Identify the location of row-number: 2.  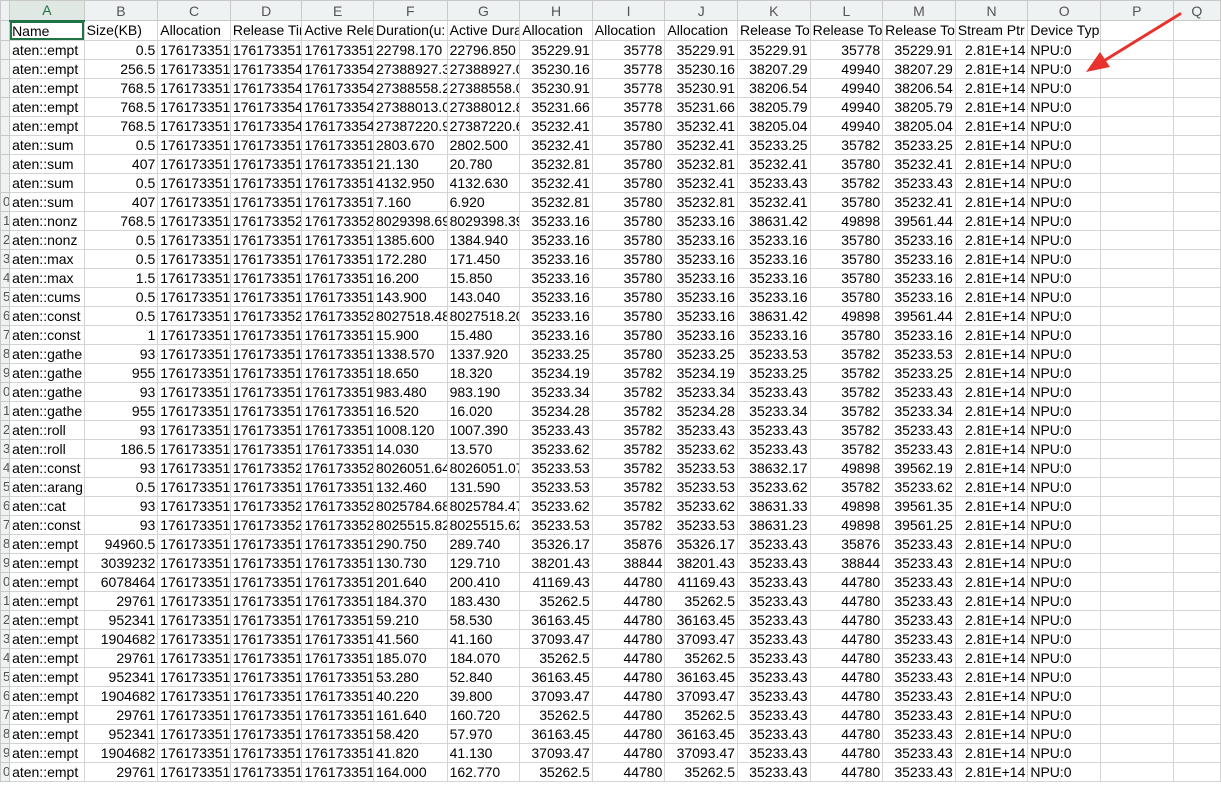
(5, 619).